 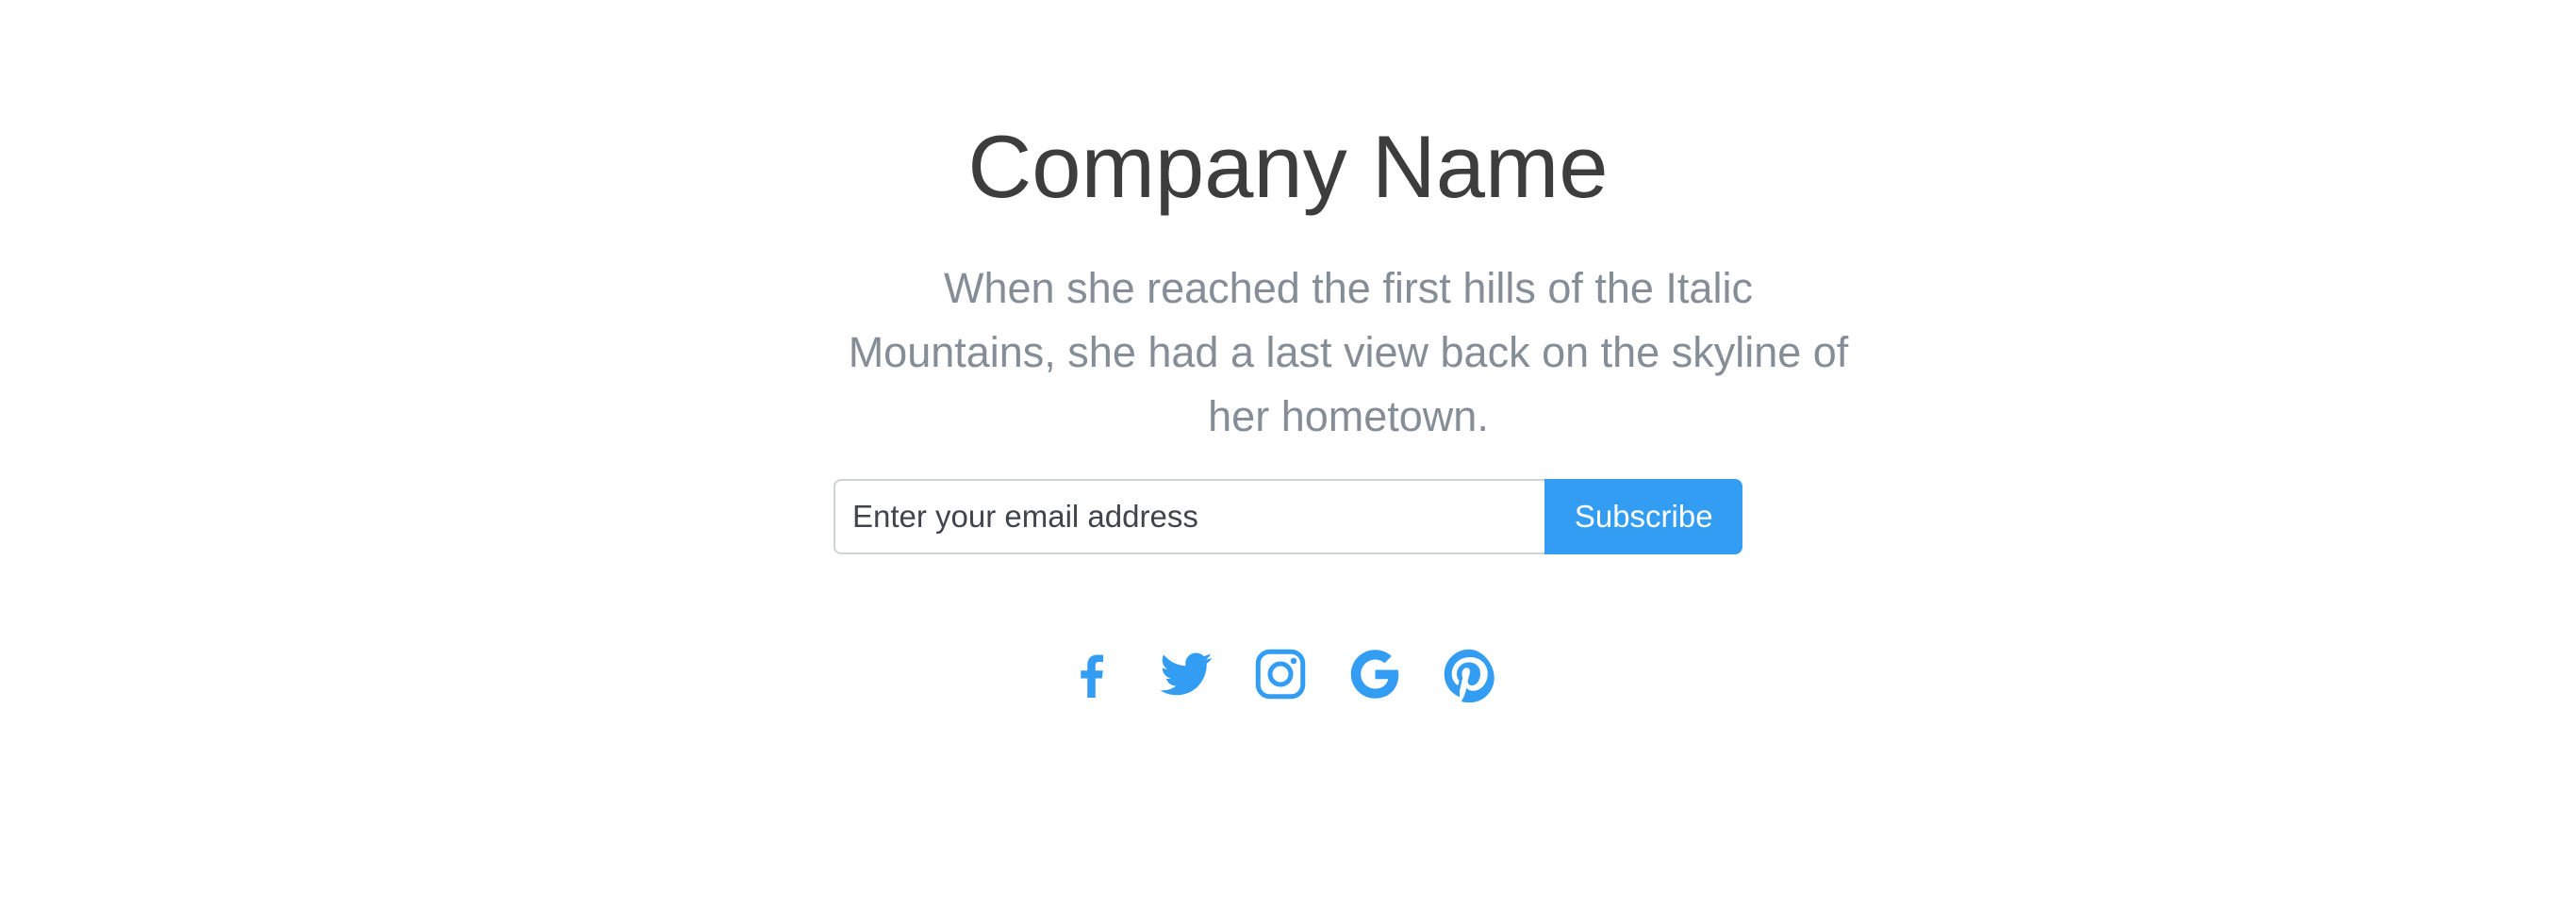 I want to click on pinterest-link, so click(x=1469, y=674).